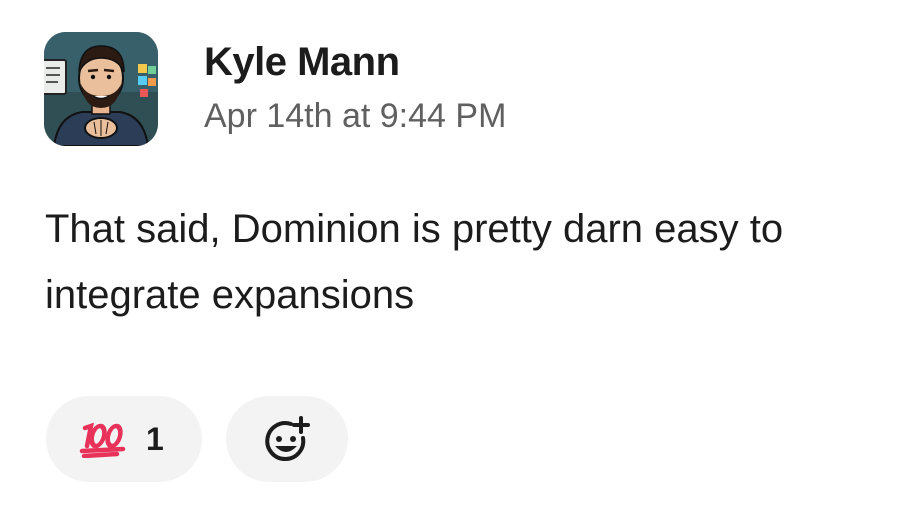  I want to click on reaction-count: 1, so click(155, 439).